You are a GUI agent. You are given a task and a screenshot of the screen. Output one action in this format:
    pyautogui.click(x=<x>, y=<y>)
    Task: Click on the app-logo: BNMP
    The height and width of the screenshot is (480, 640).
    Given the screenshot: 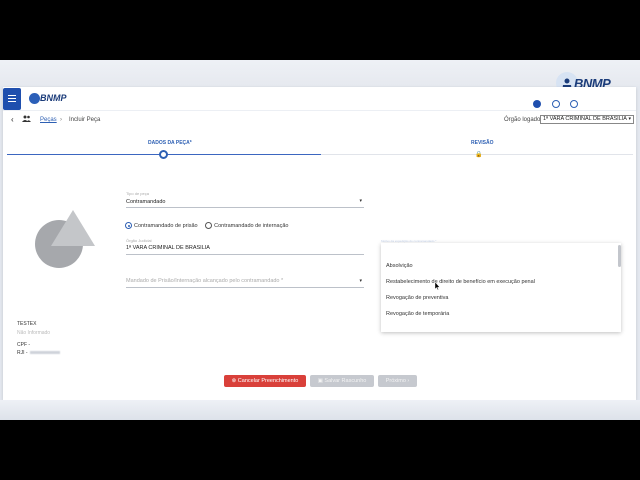 What is the action you would take?
    pyautogui.click(x=59, y=99)
    